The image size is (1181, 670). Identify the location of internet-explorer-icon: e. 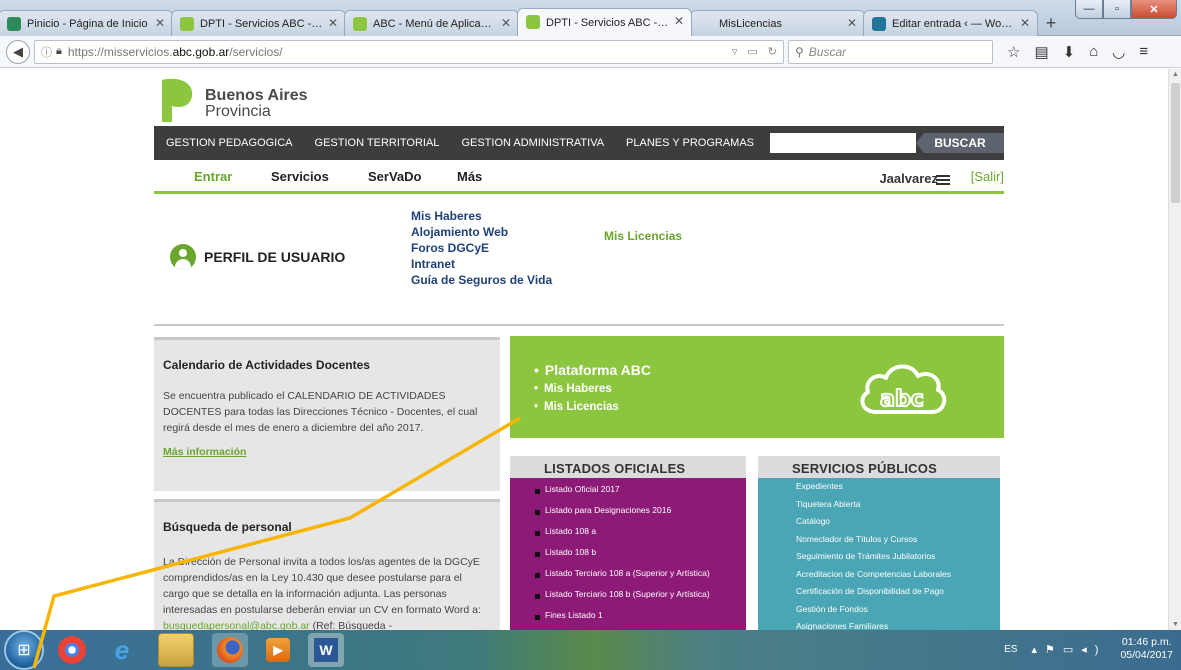
(122, 650).